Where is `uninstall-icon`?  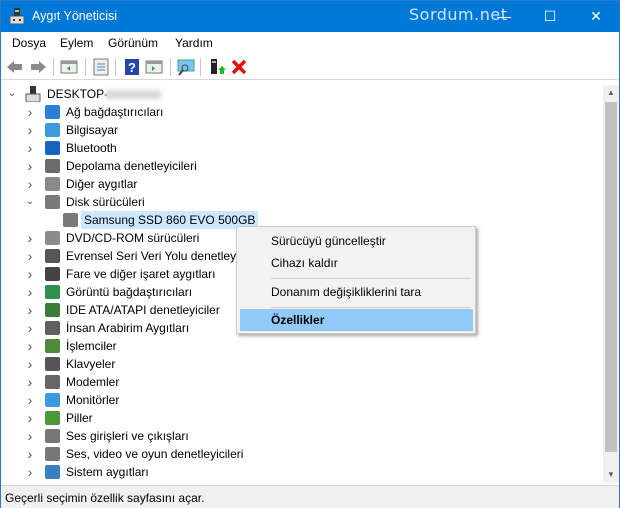
uninstall-icon is located at coordinates (239, 67).